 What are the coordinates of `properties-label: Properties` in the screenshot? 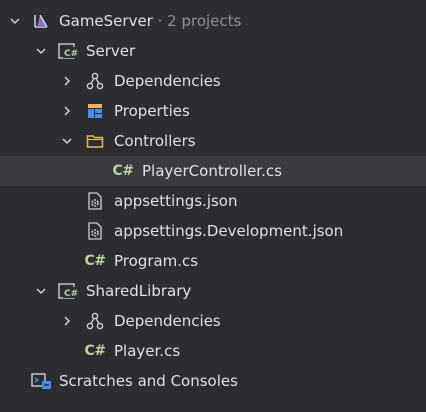 It's located at (152, 111).